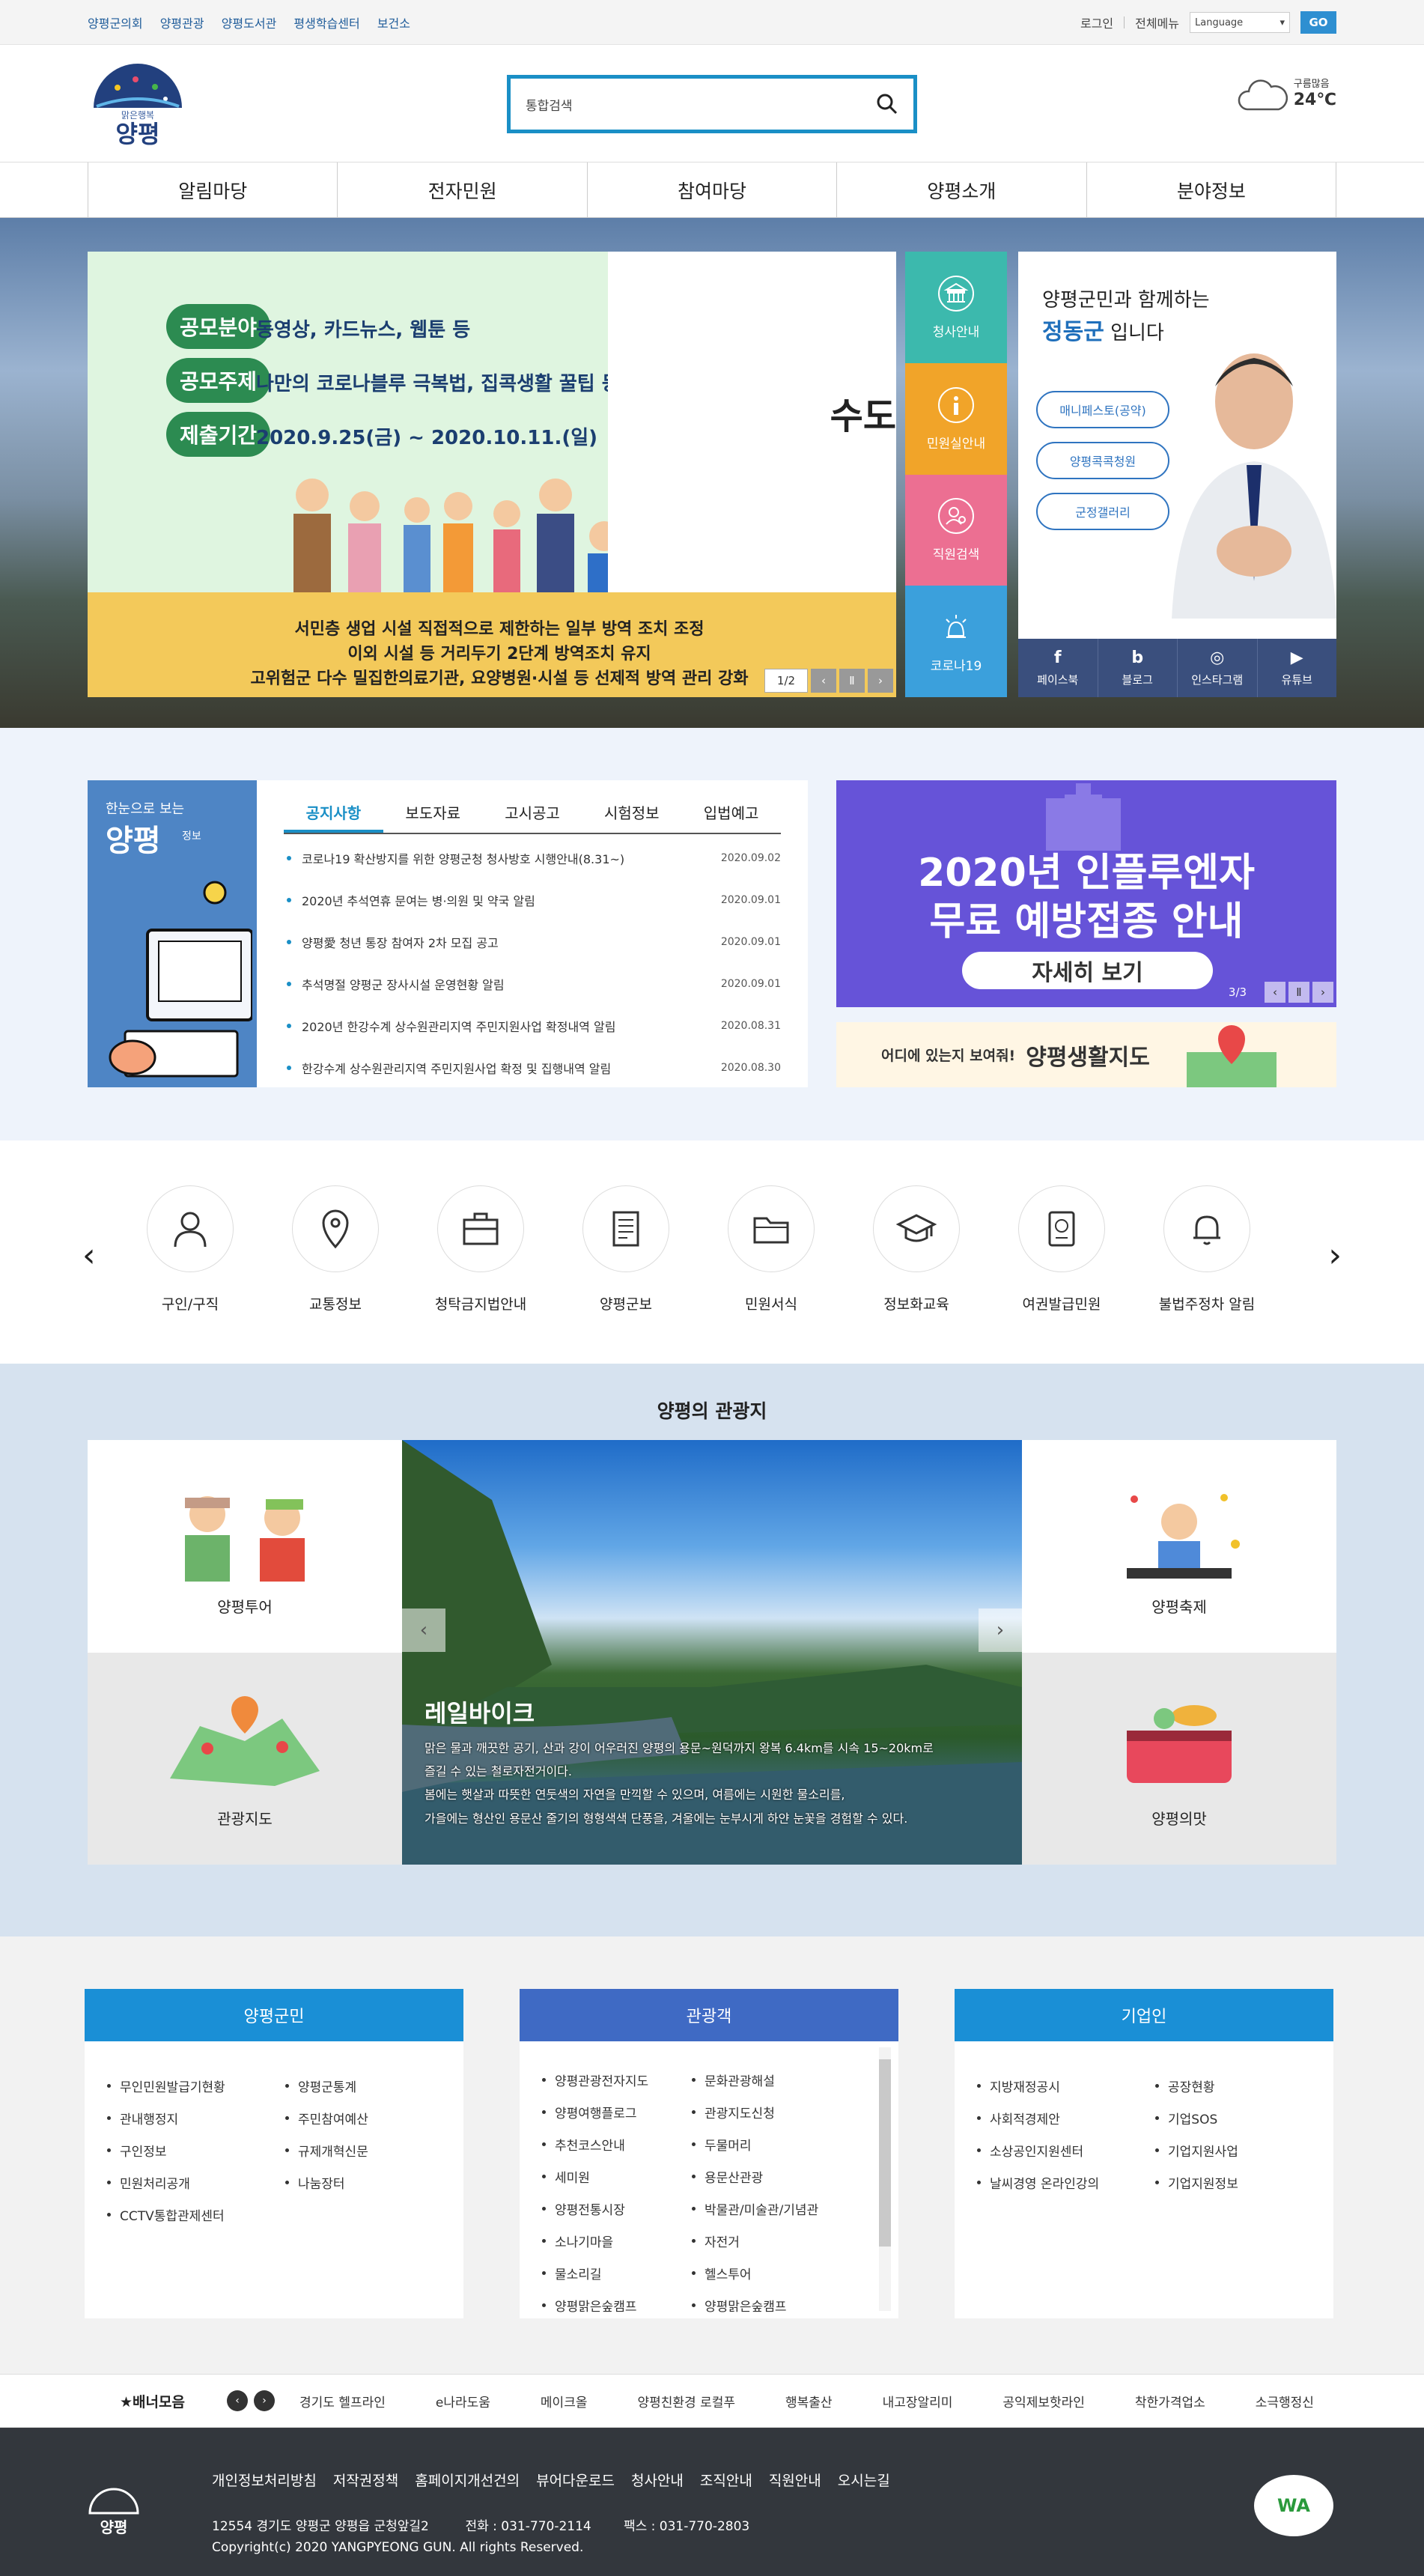 Image resolution: width=1424 pixels, height=2576 pixels. Describe the element at coordinates (1297, 668) in the screenshot. I see `youtube-link: ▶ 유튜브` at that location.